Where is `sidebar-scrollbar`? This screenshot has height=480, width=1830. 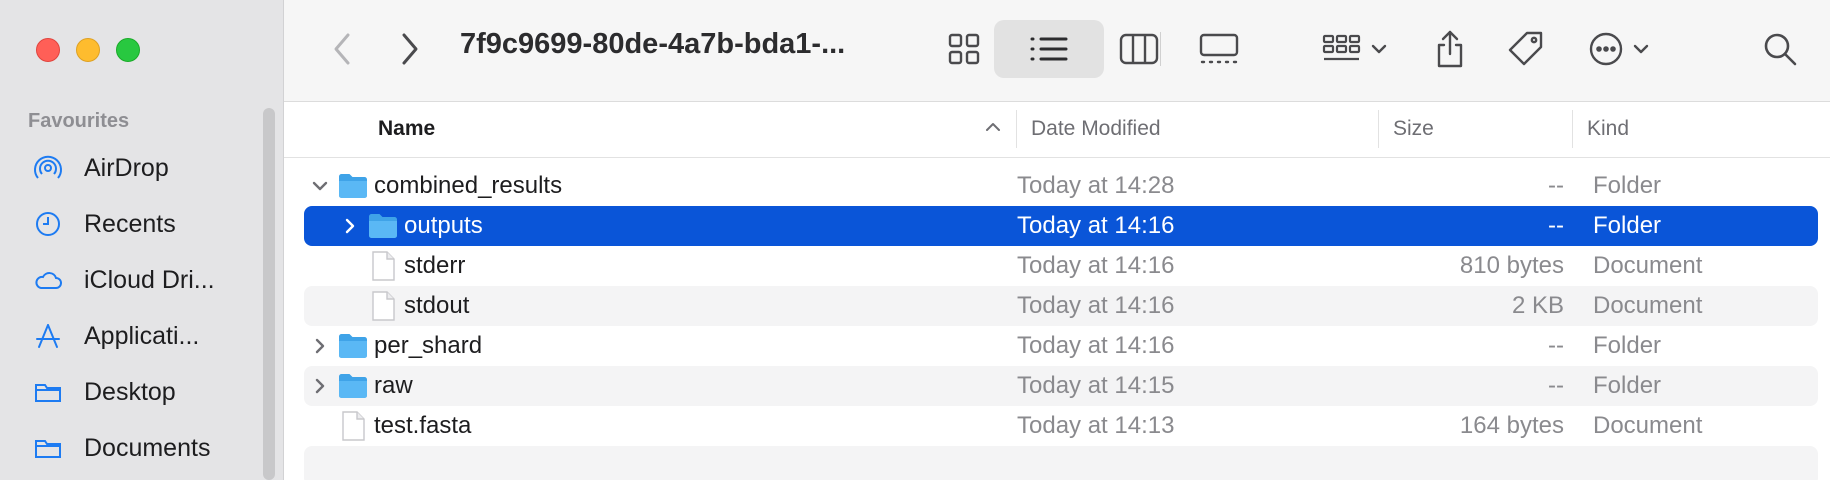
sidebar-scrollbar is located at coordinates (269, 294).